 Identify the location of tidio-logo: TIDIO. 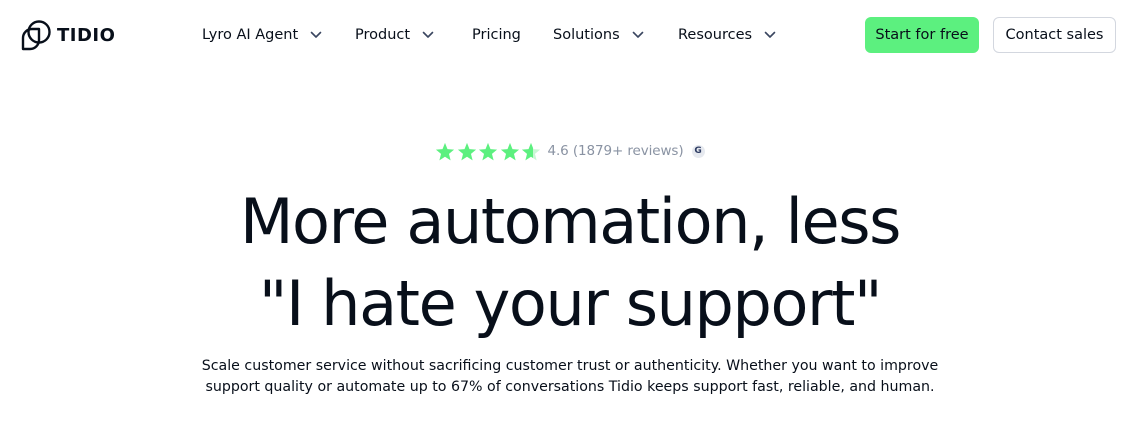
(67, 35).